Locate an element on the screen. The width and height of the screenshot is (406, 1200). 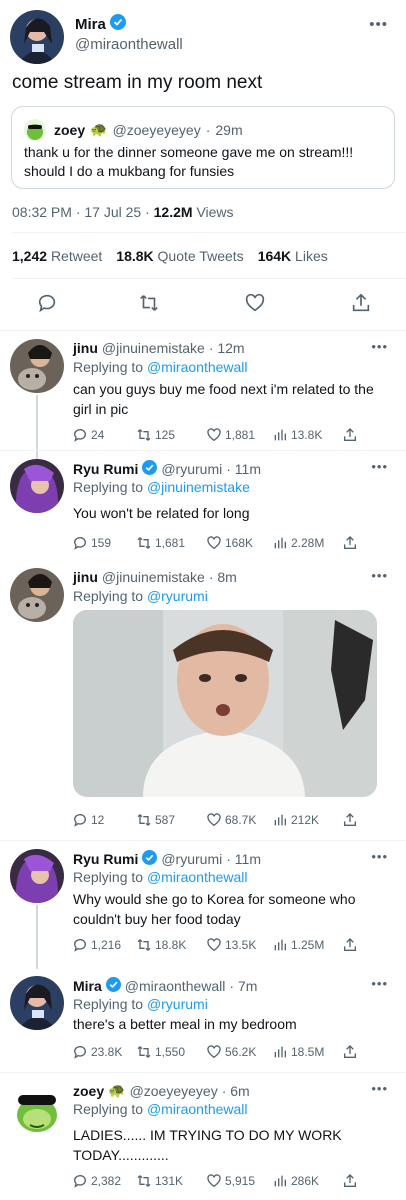
tweet-meta: 08:32 PM · 17 Jul 25 · 12.2M Views is located at coordinates (123, 212).